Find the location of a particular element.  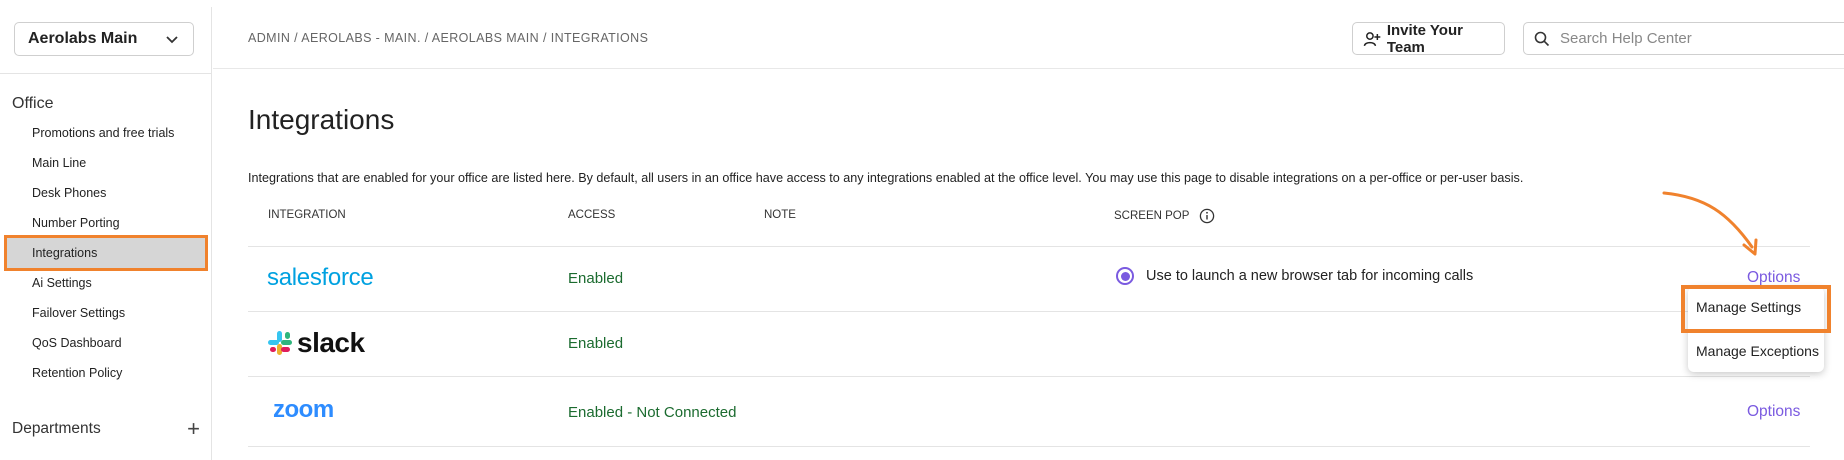

options-dropdown-menu: Manage Settings Manage Exceptions is located at coordinates (1756, 328).